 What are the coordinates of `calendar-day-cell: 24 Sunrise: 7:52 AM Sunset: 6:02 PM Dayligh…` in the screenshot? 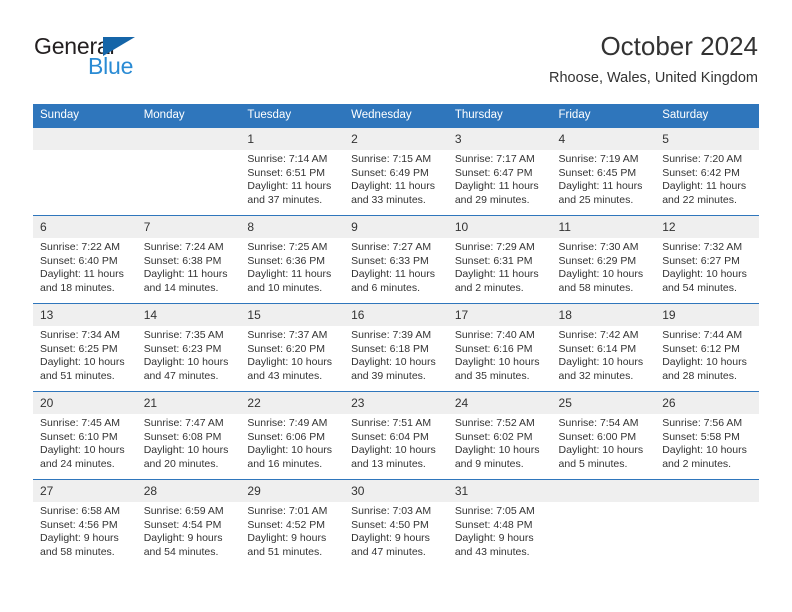 It's located at (499, 435).